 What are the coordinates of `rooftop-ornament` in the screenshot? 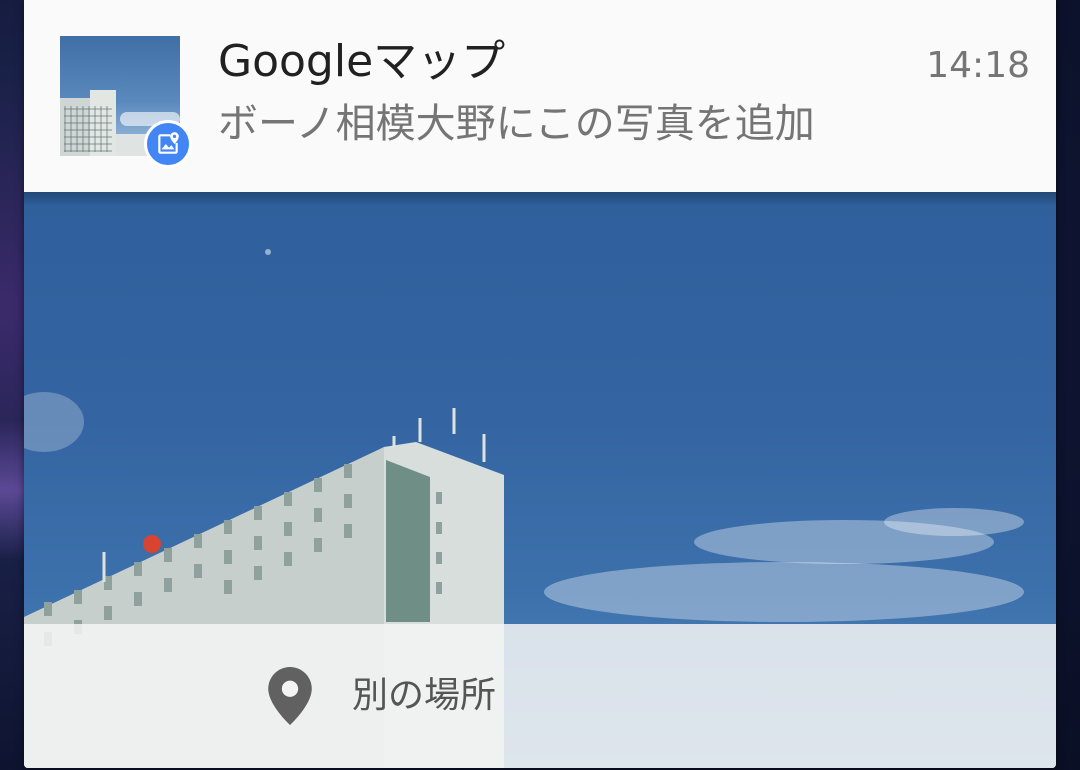 It's located at (152, 544).